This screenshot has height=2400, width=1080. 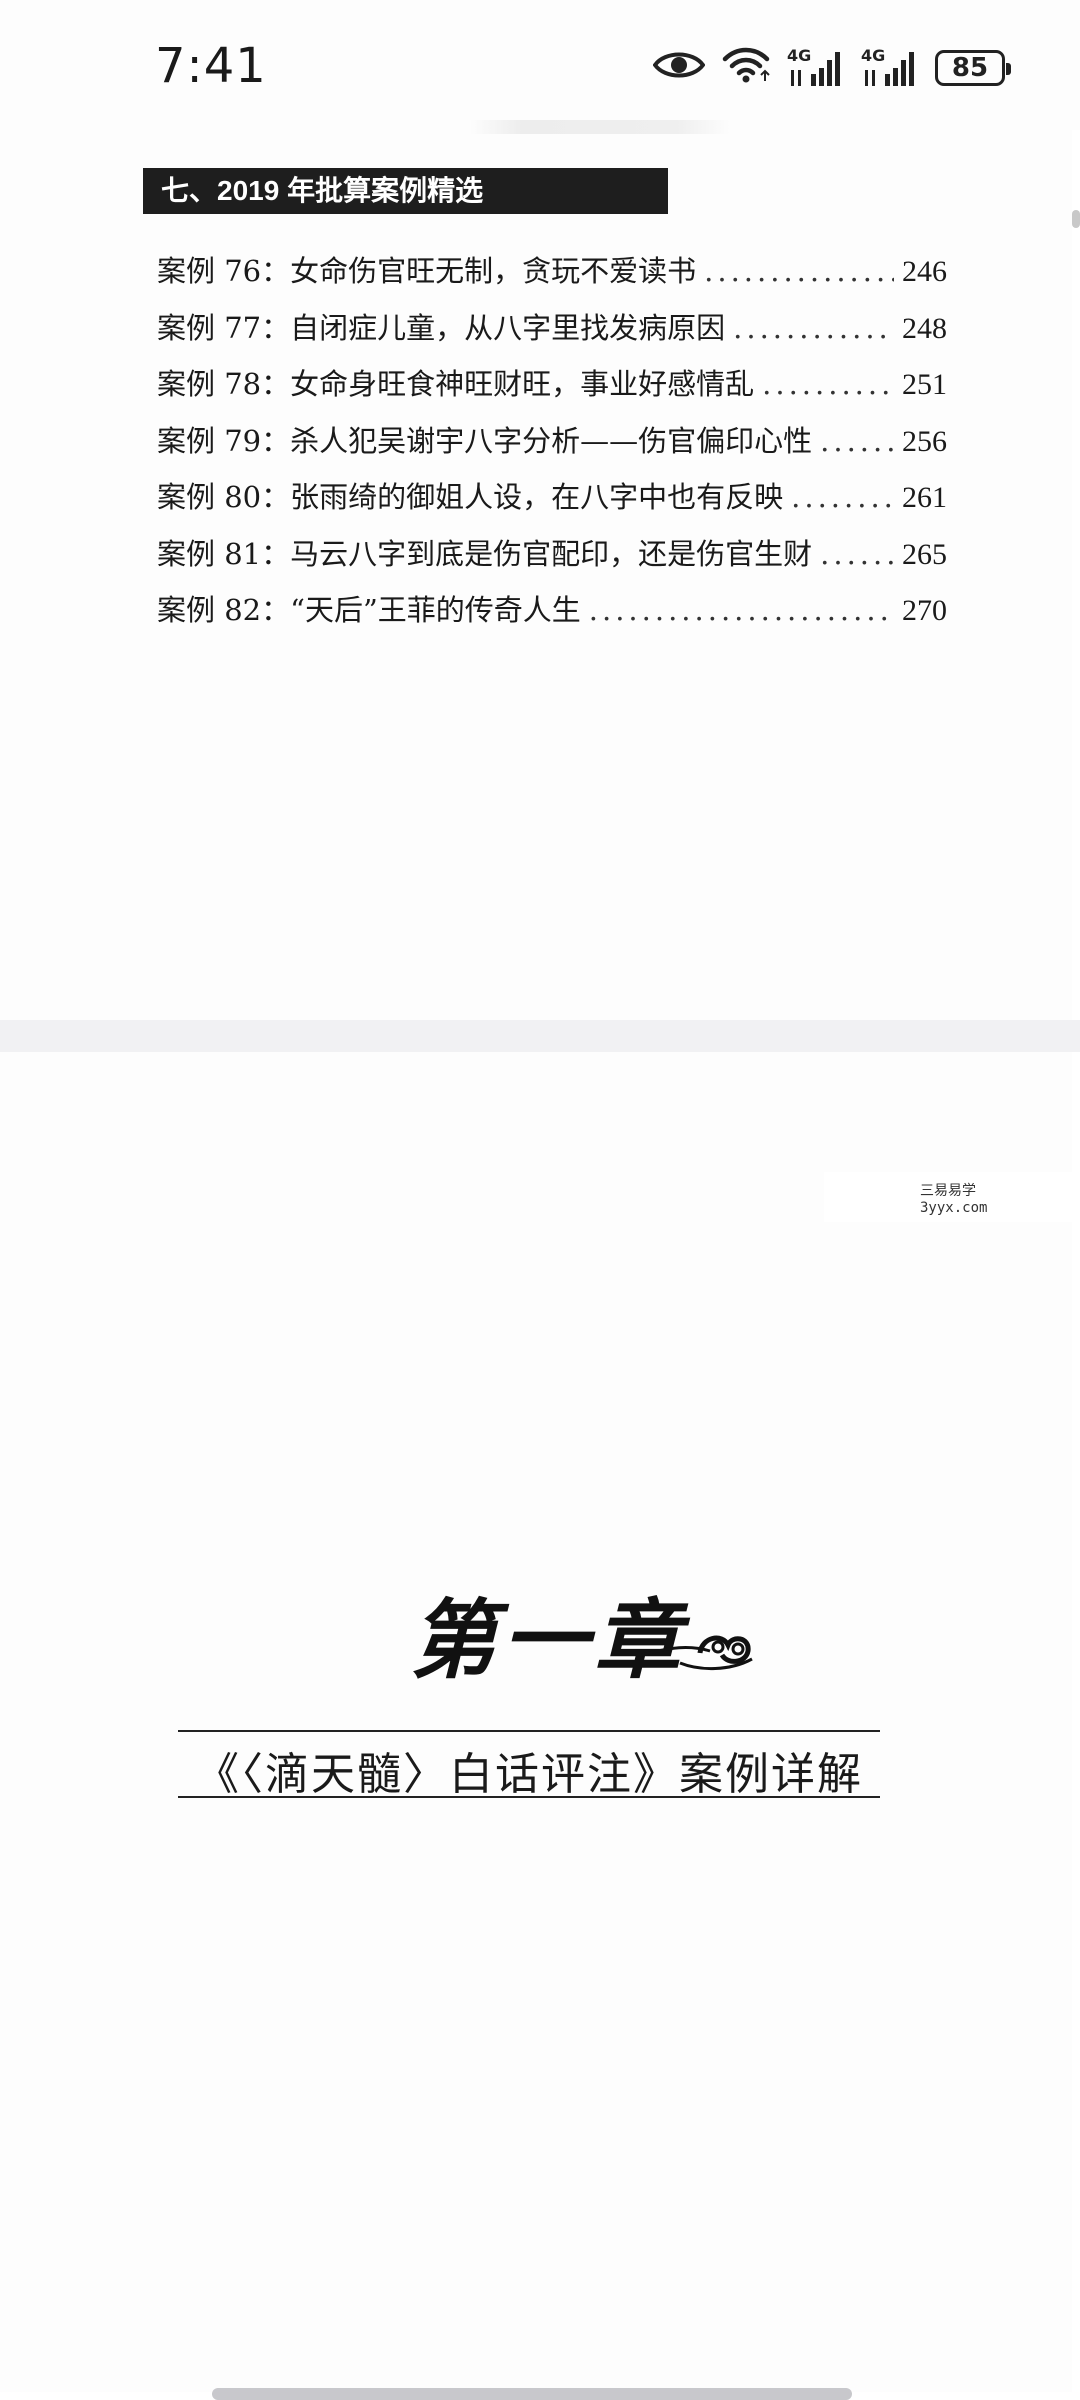 I want to click on toc-page-number: 265, so click(x=924, y=554).